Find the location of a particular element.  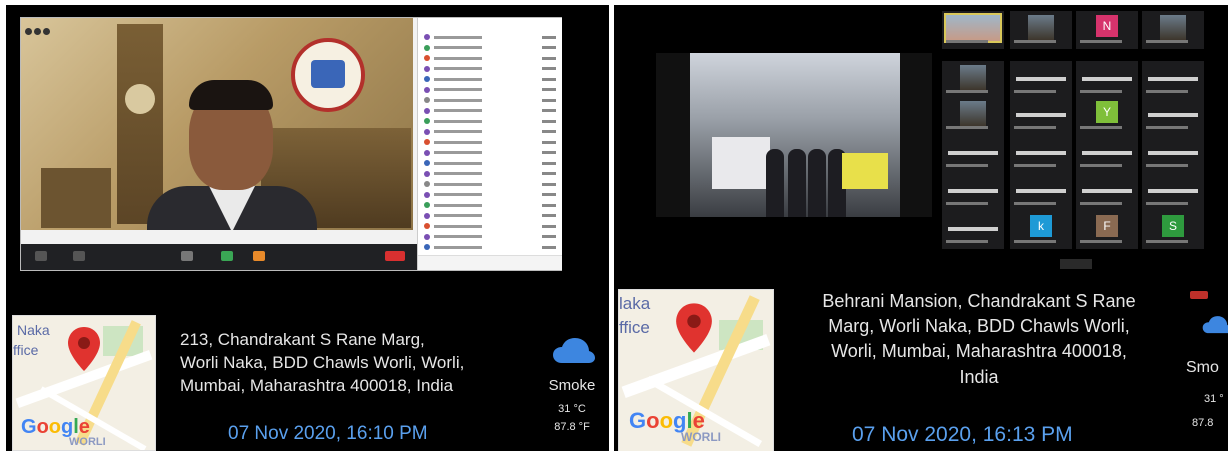

share-screen-button is located at coordinates (227, 256).